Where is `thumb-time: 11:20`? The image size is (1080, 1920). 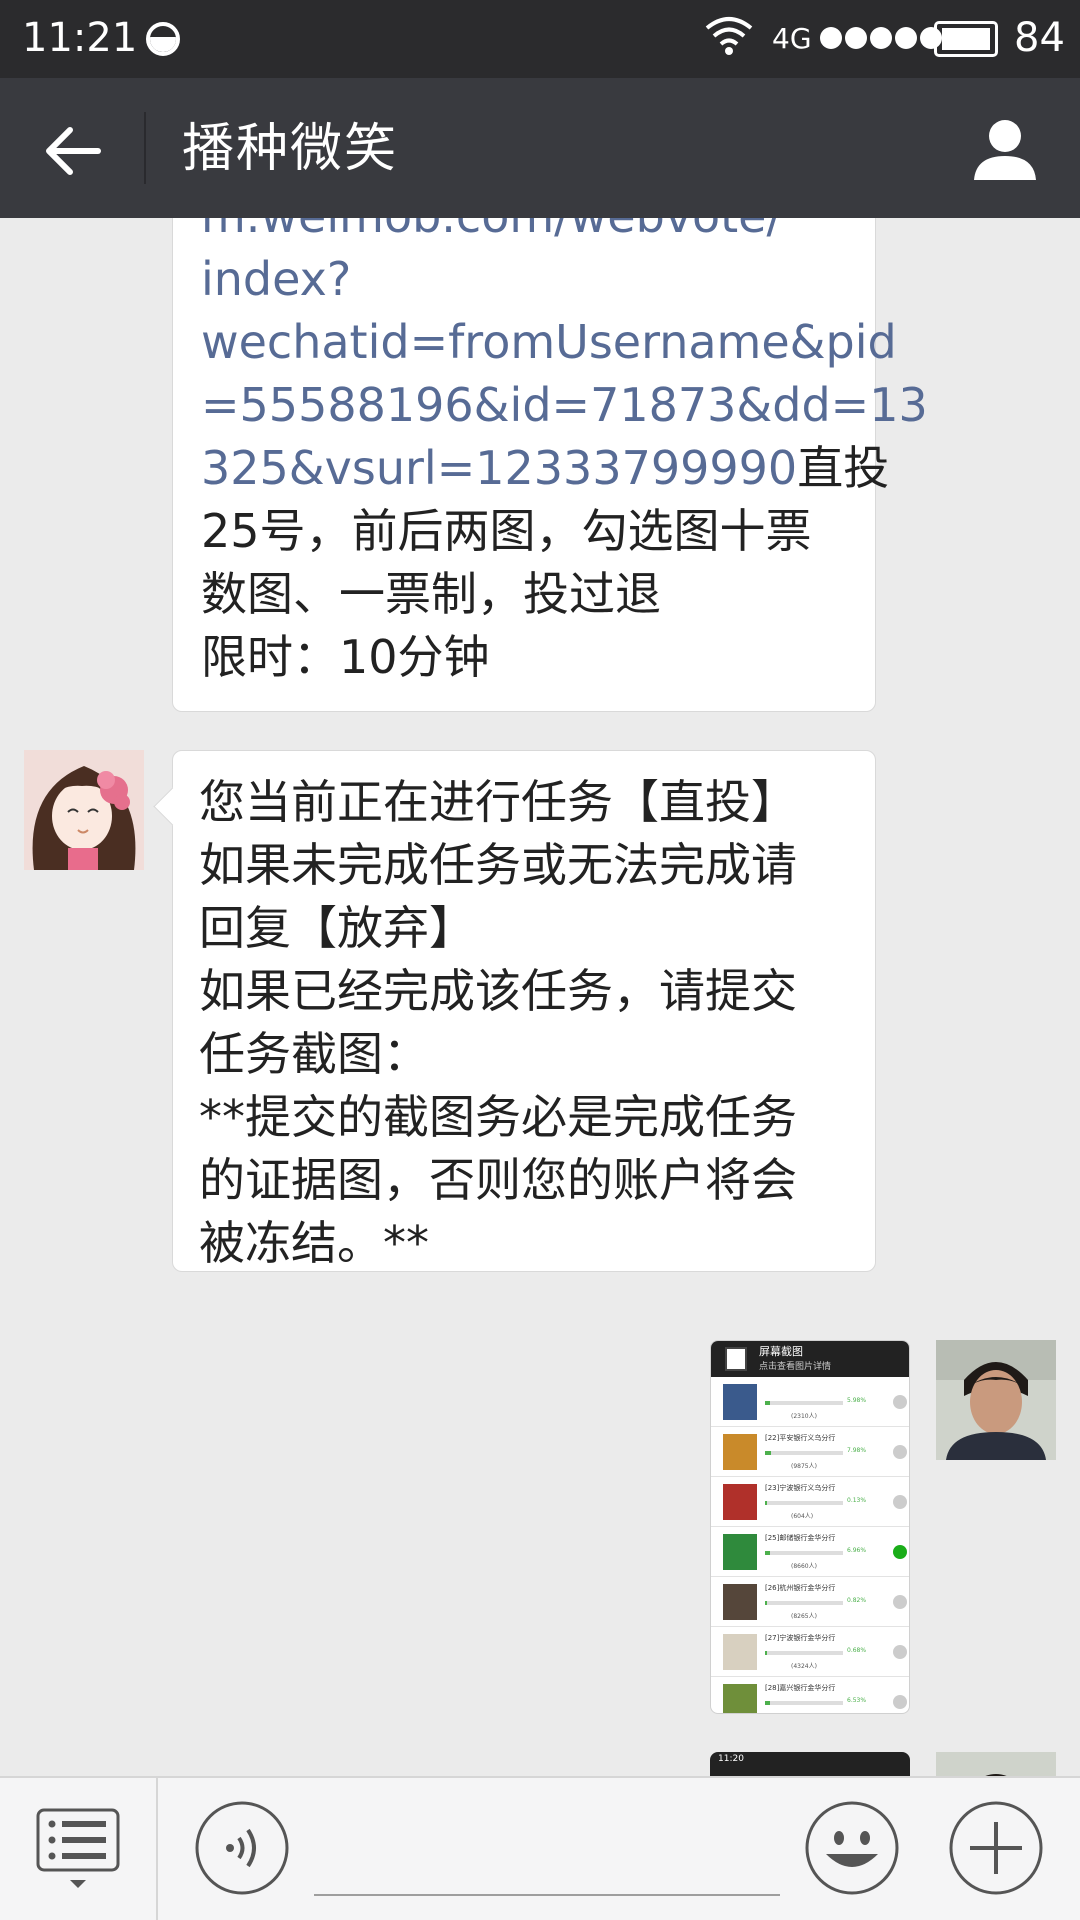 thumb-time: 11:20 is located at coordinates (731, 1759).